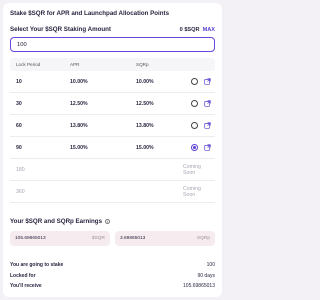 This screenshot has width=320, height=300. I want to click on period-cell: 90, so click(19, 147).